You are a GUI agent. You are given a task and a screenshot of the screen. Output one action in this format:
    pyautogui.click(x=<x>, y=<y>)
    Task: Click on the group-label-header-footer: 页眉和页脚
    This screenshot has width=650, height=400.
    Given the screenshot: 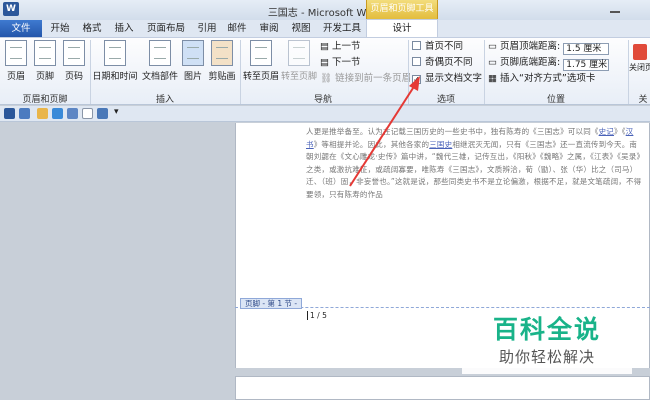 What is the action you would take?
    pyautogui.click(x=45, y=100)
    